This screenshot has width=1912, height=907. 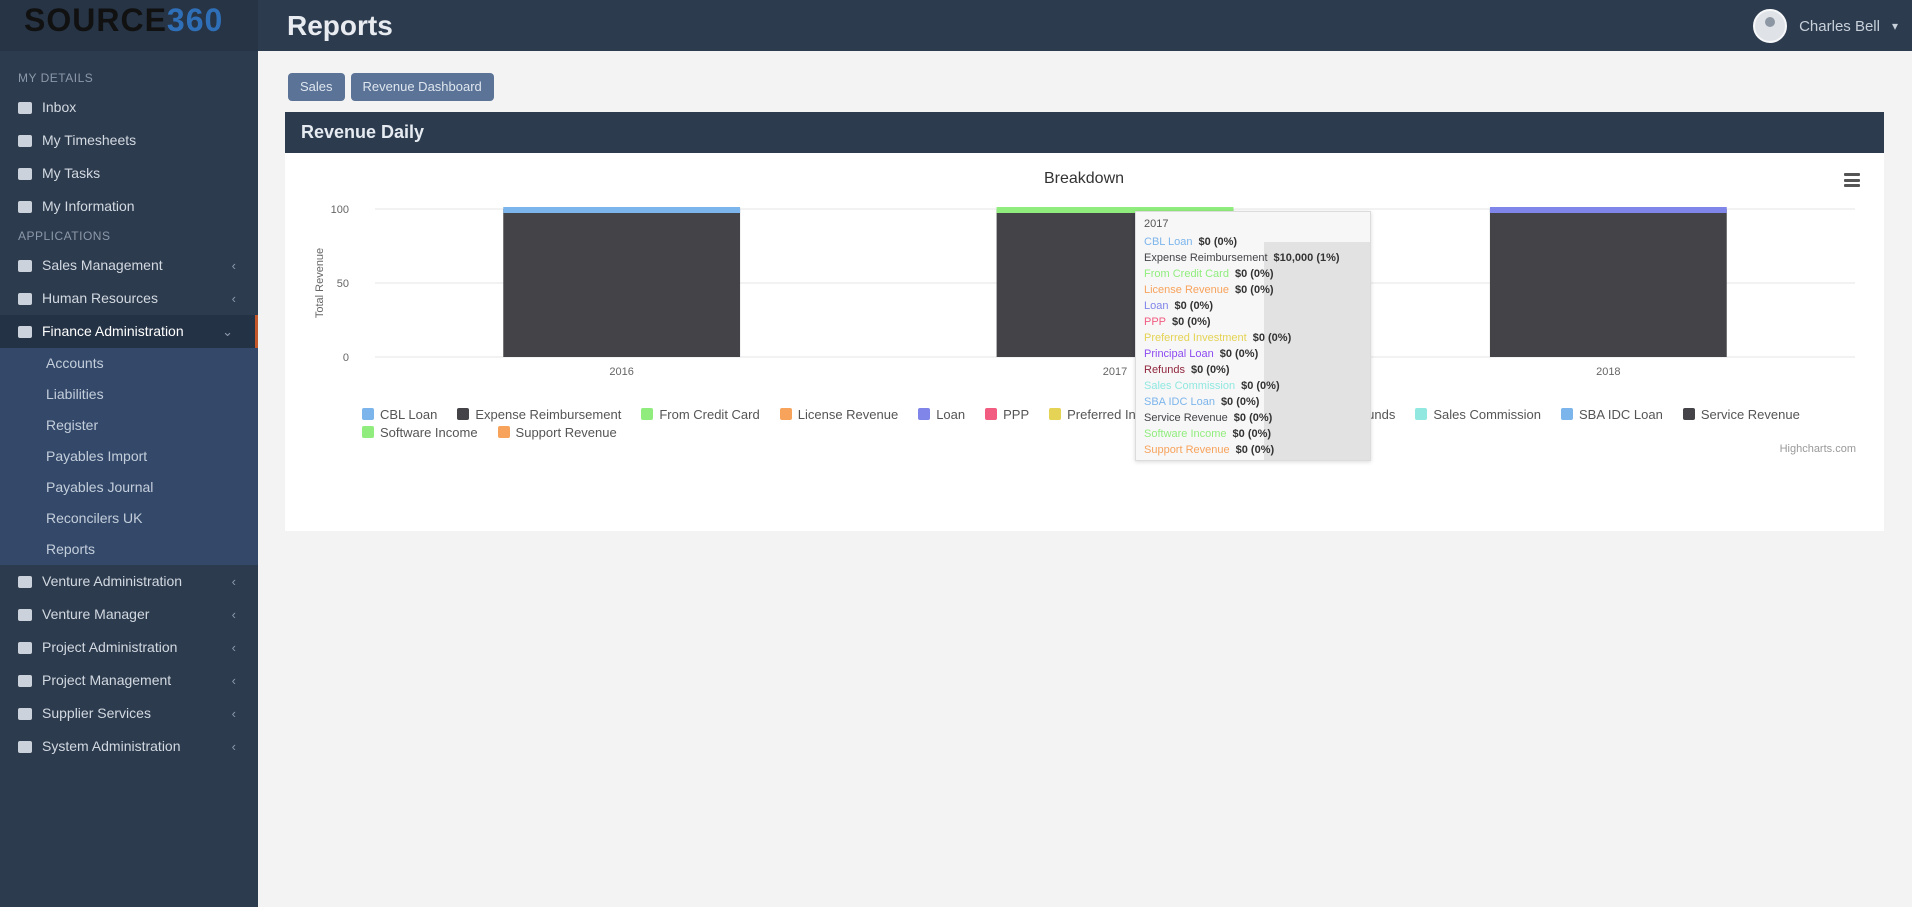 I want to click on tooltip-series-name: CBL Loan, so click(x=1168, y=242).